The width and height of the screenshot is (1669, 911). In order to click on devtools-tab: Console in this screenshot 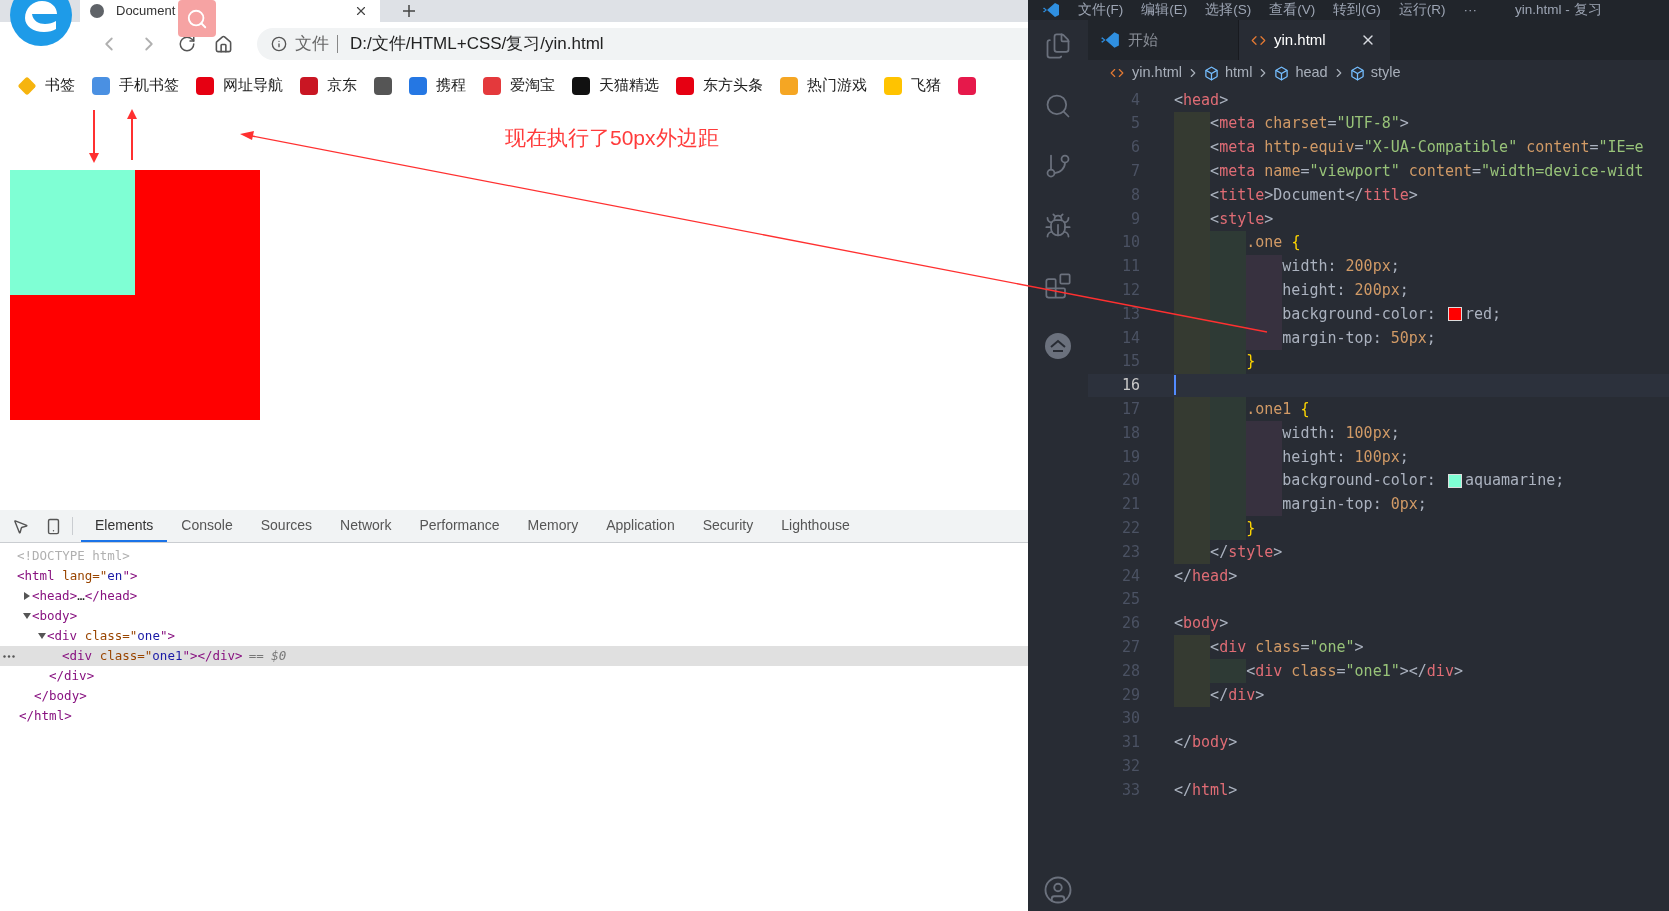, I will do `click(207, 526)`.